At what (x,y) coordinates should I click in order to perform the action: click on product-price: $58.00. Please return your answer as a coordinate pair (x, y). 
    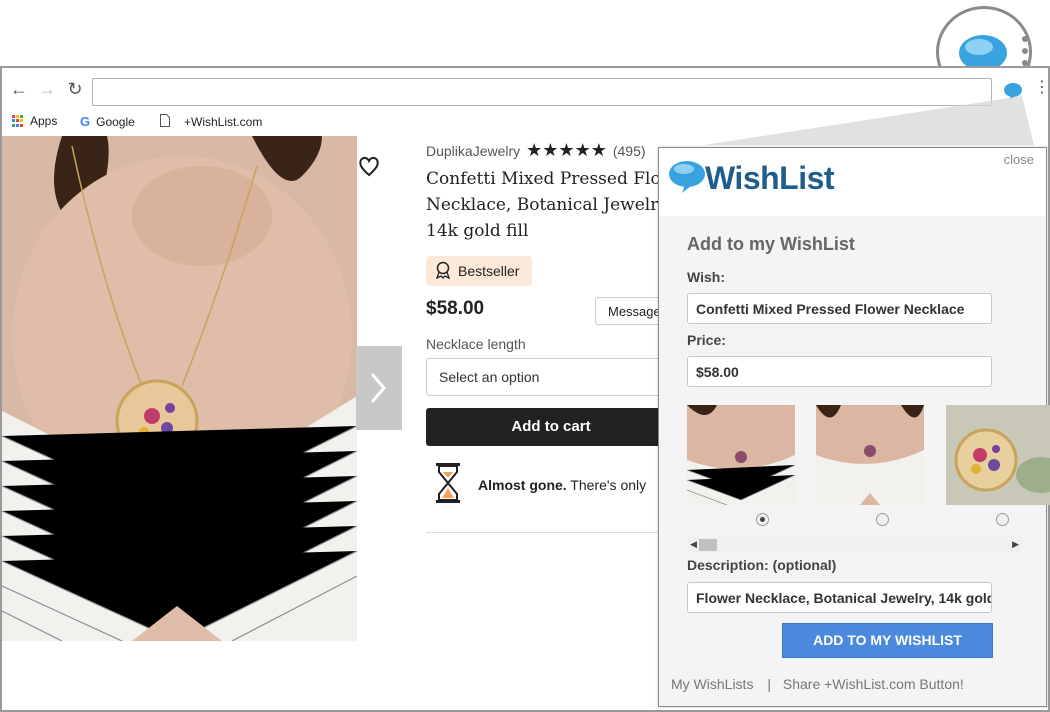
    Looking at the image, I should click on (455, 308).